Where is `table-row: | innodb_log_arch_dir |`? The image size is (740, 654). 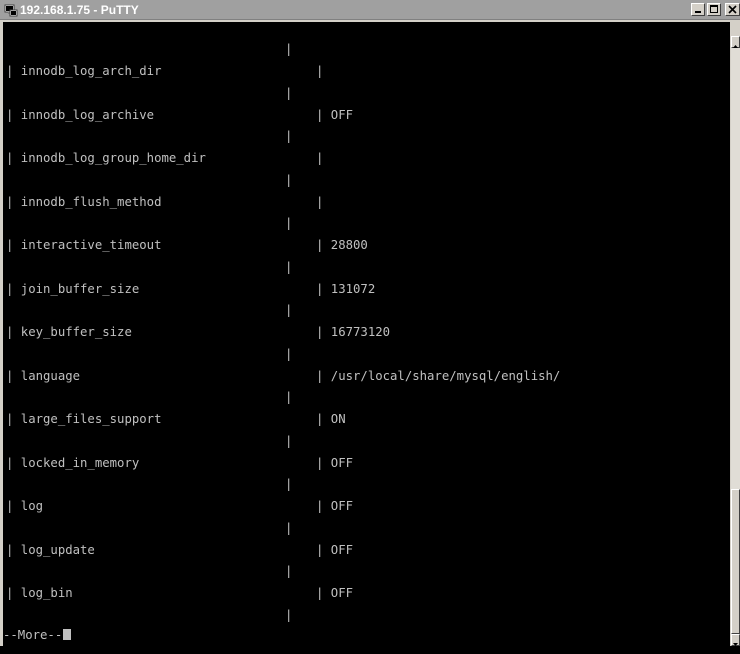
table-row: | innodb_log_arch_dir | is located at coordinates (366, 71).